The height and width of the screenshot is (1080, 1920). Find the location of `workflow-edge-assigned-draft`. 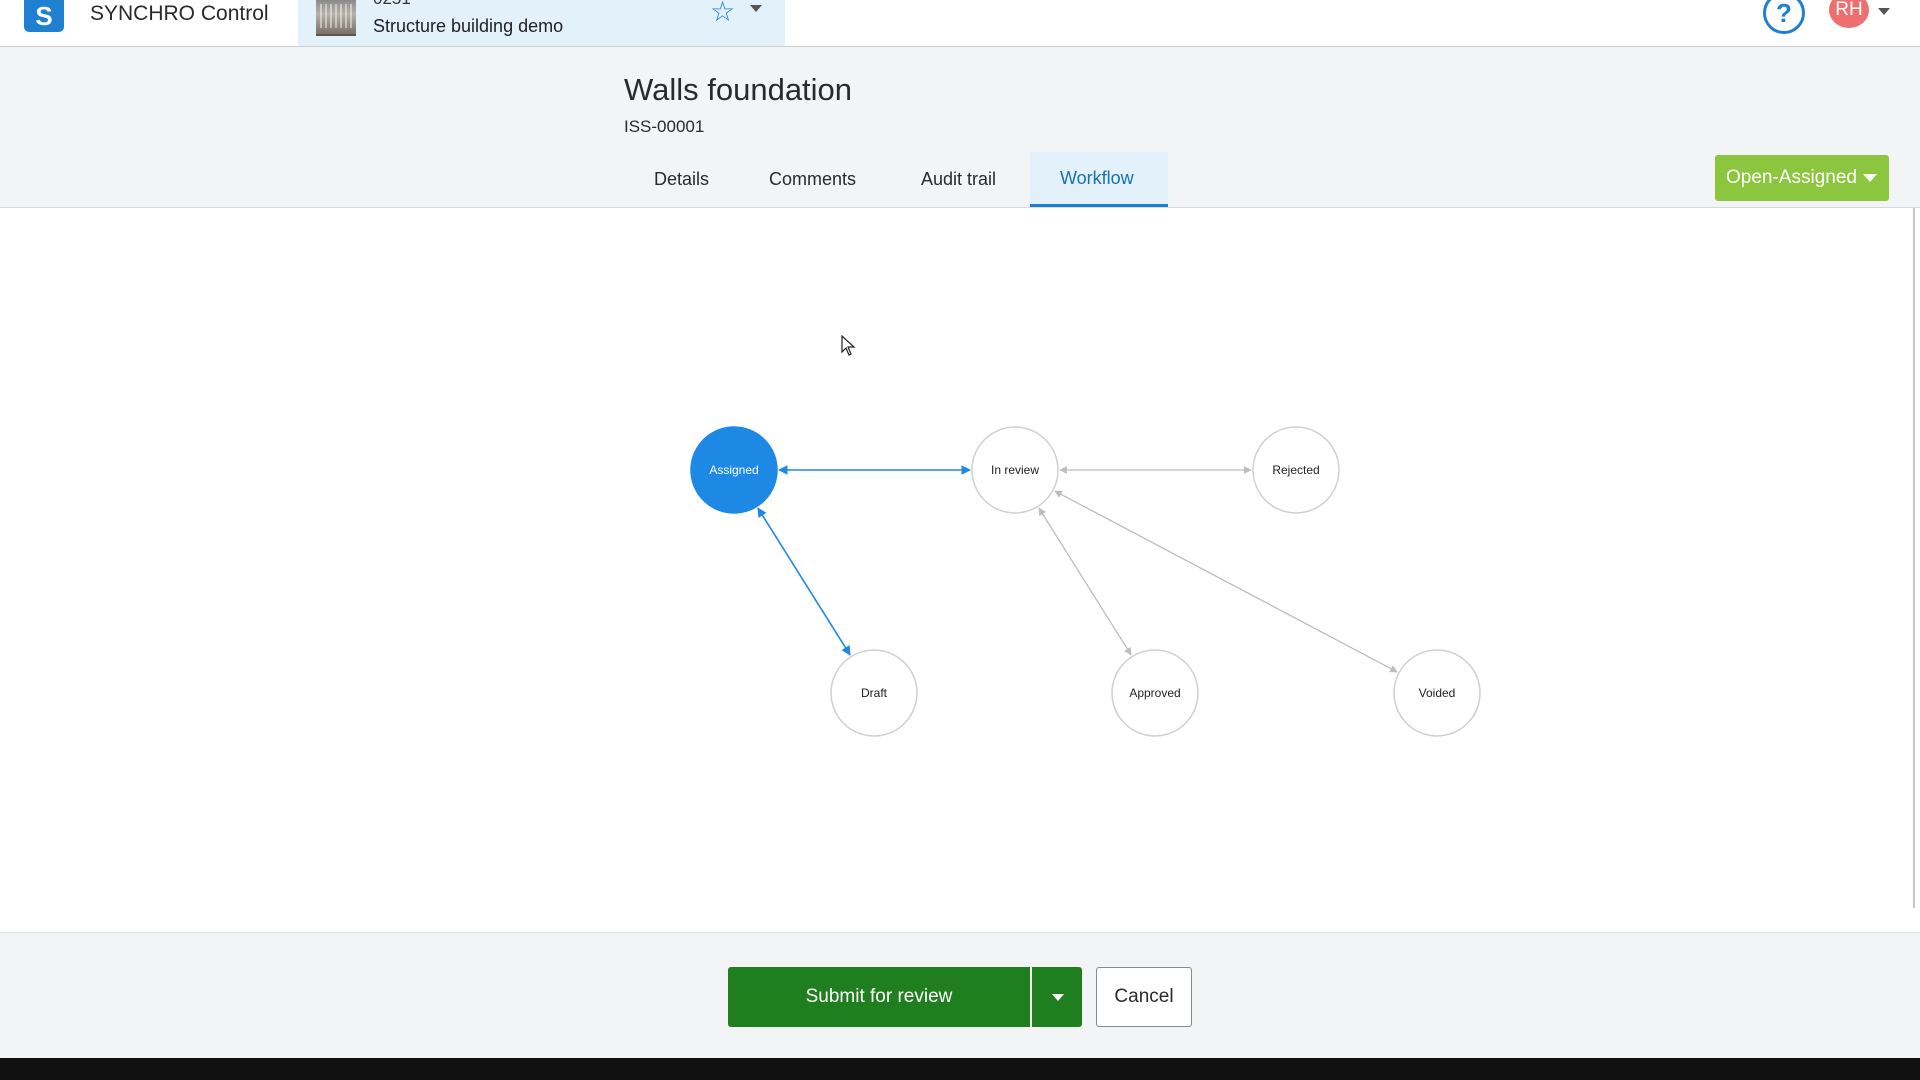

workflow-edge-assigned-draft is located at coordinates (804, 581).